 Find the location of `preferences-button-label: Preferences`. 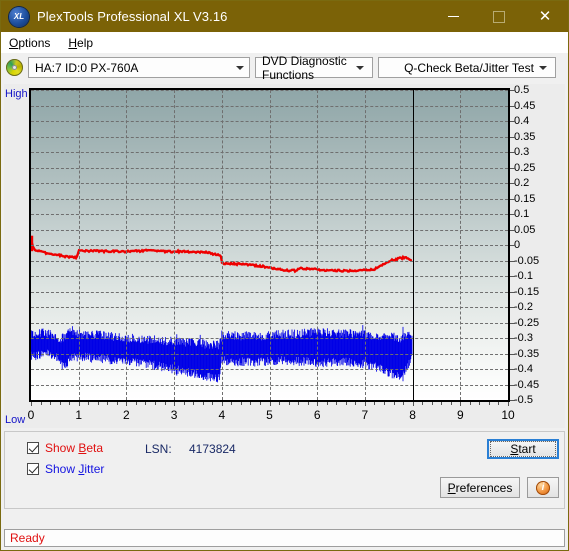

preferences-button-label: Preferences is located at coordinates (480, 487).